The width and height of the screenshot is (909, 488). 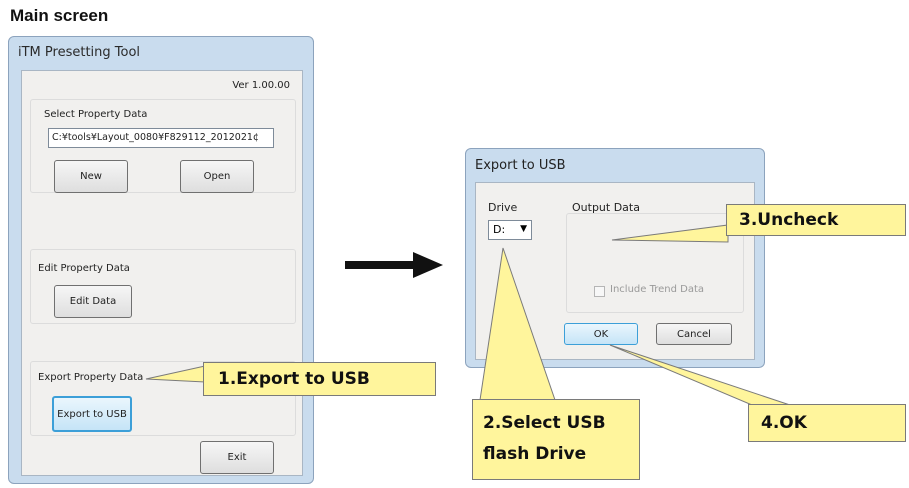 What do you see at coordinates (700, 375) in the screenshot?
I see `step4-pointer` at bounding box center [700, 375].